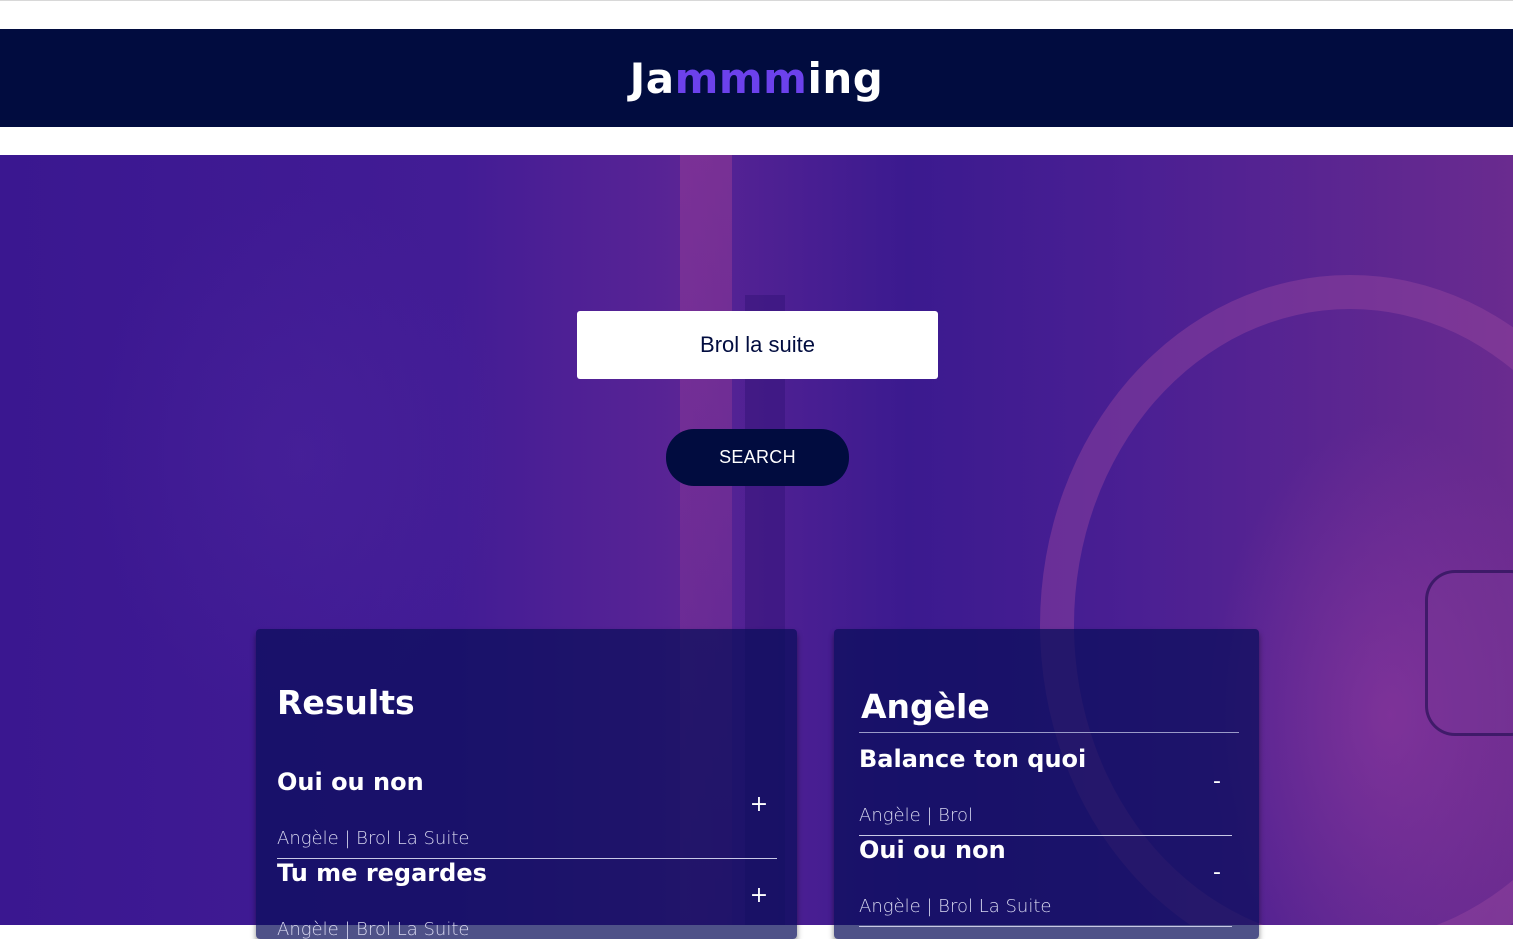 The image size is (1513, 939). I want to click on browser-top-strip, so click(756, 14).